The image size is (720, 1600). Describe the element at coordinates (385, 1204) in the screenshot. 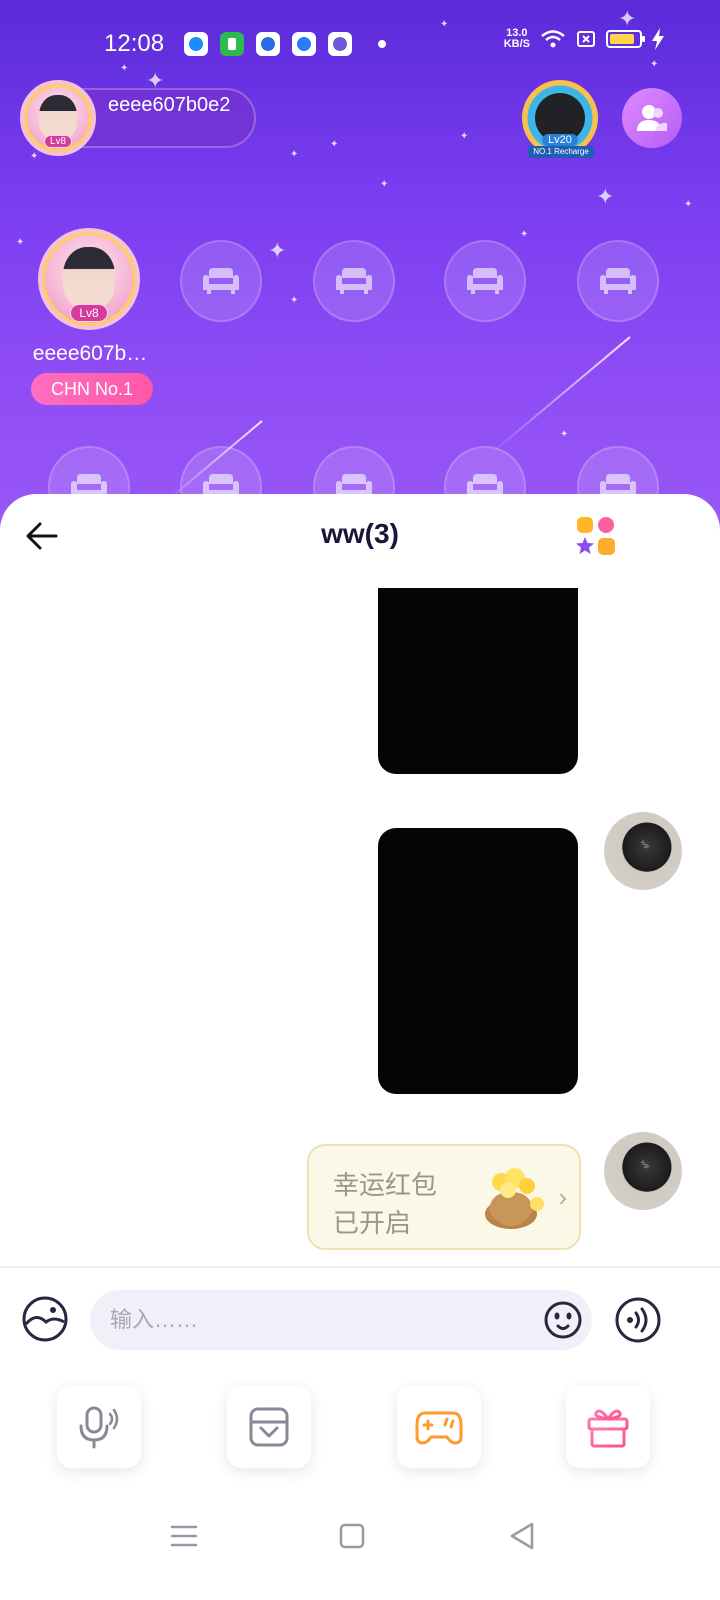

I see `red-packet-text: 幸运红包 已开启` at that location.